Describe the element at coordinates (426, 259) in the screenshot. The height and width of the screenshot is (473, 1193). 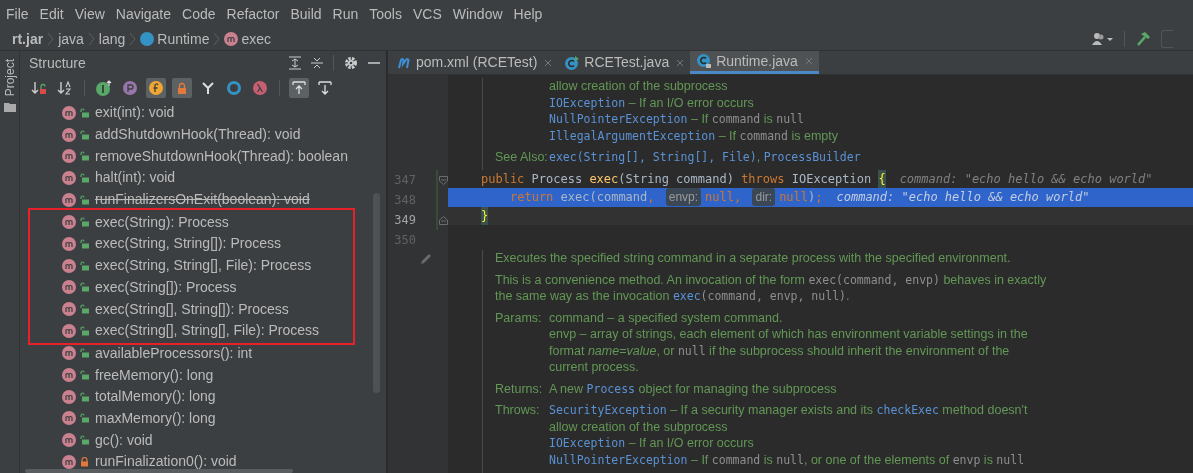
I see `pencil-icon` at that location.